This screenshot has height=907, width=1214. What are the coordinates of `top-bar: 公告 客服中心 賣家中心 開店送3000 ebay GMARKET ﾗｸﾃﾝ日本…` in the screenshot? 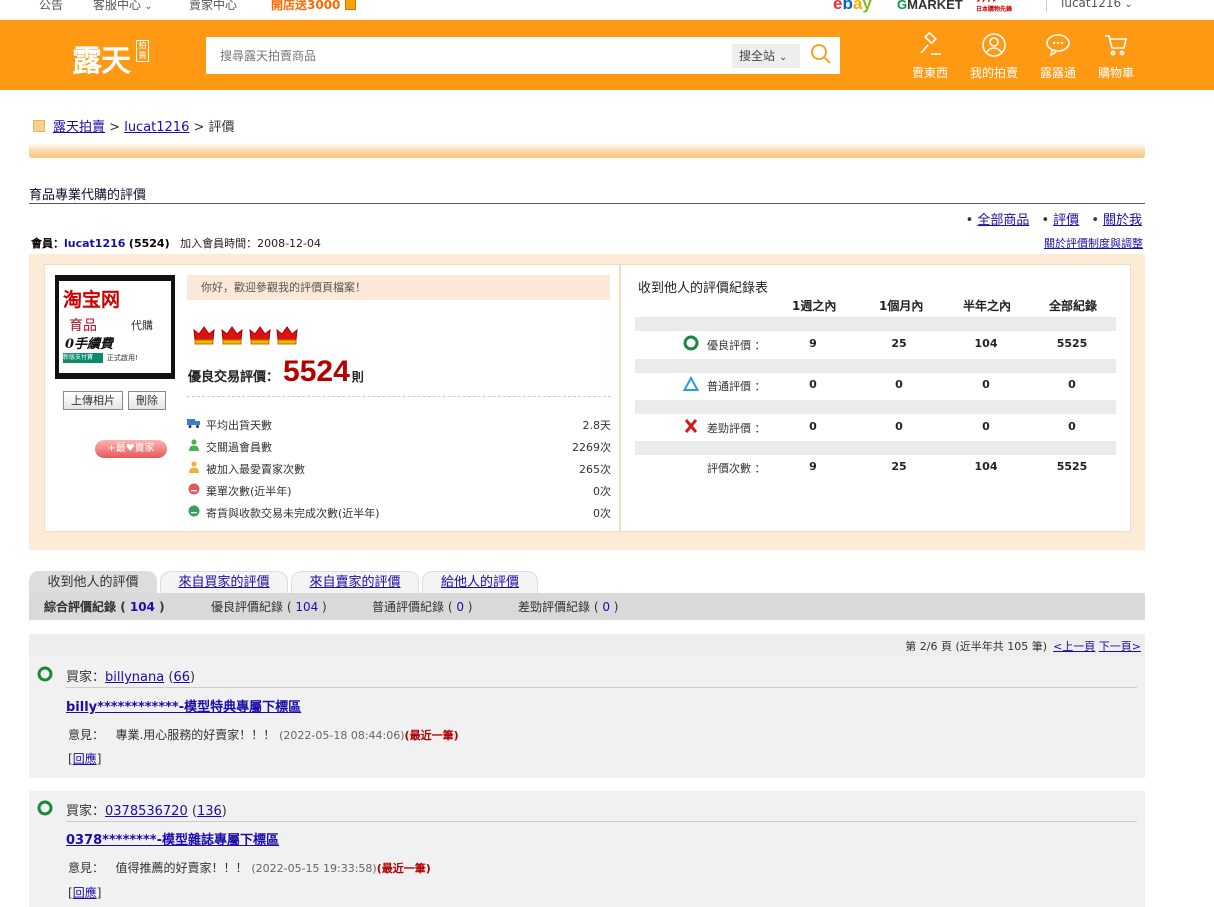 It's located at (607, 10).